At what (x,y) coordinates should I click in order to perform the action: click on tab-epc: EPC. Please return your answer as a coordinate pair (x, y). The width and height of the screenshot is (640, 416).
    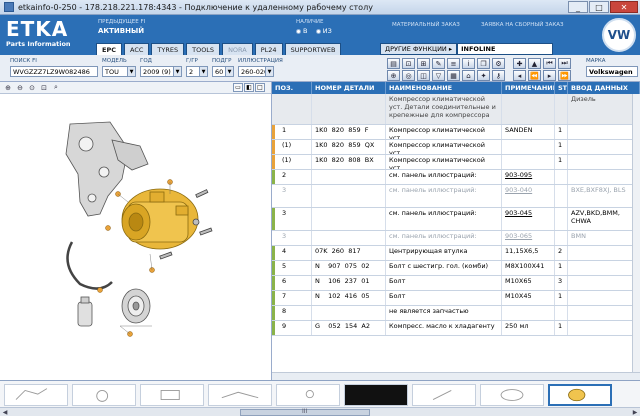
    Looking at the image, I should click on (109, 49).